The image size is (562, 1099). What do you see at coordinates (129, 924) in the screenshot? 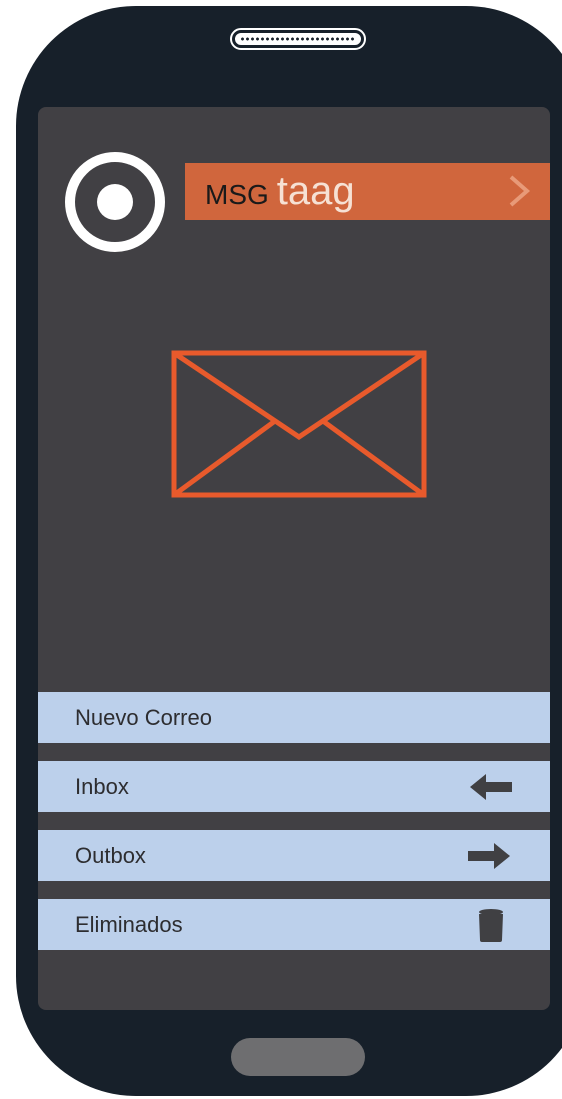
I see `menu-item-label: Eliminados` at bounding box center [129, 924].